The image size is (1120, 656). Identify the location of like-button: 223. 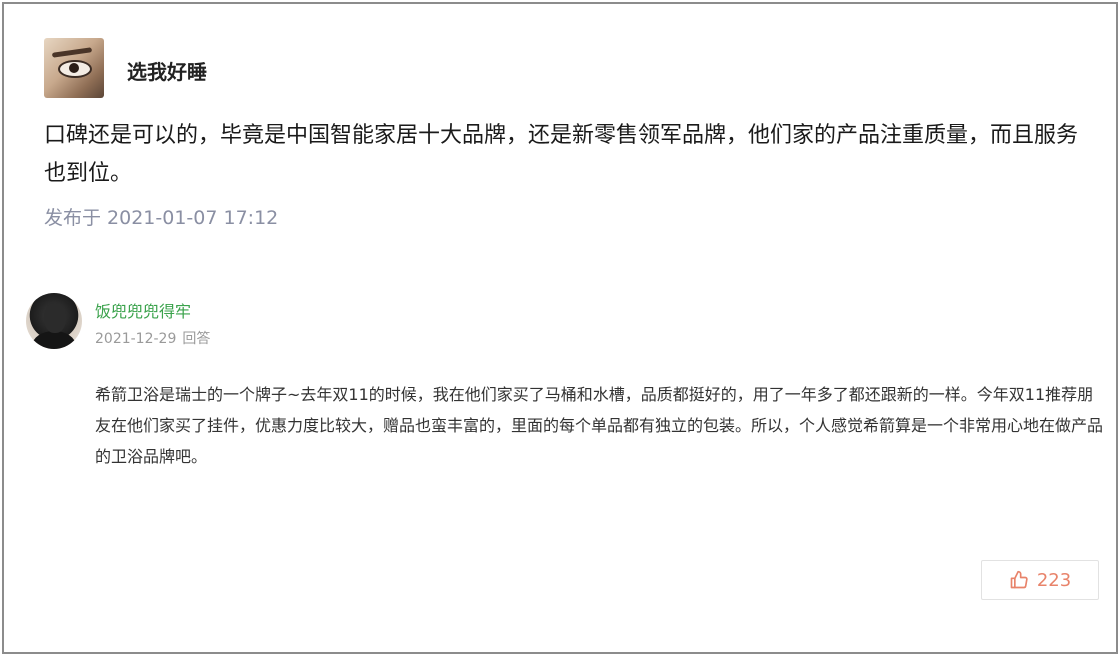
(1040, 580).